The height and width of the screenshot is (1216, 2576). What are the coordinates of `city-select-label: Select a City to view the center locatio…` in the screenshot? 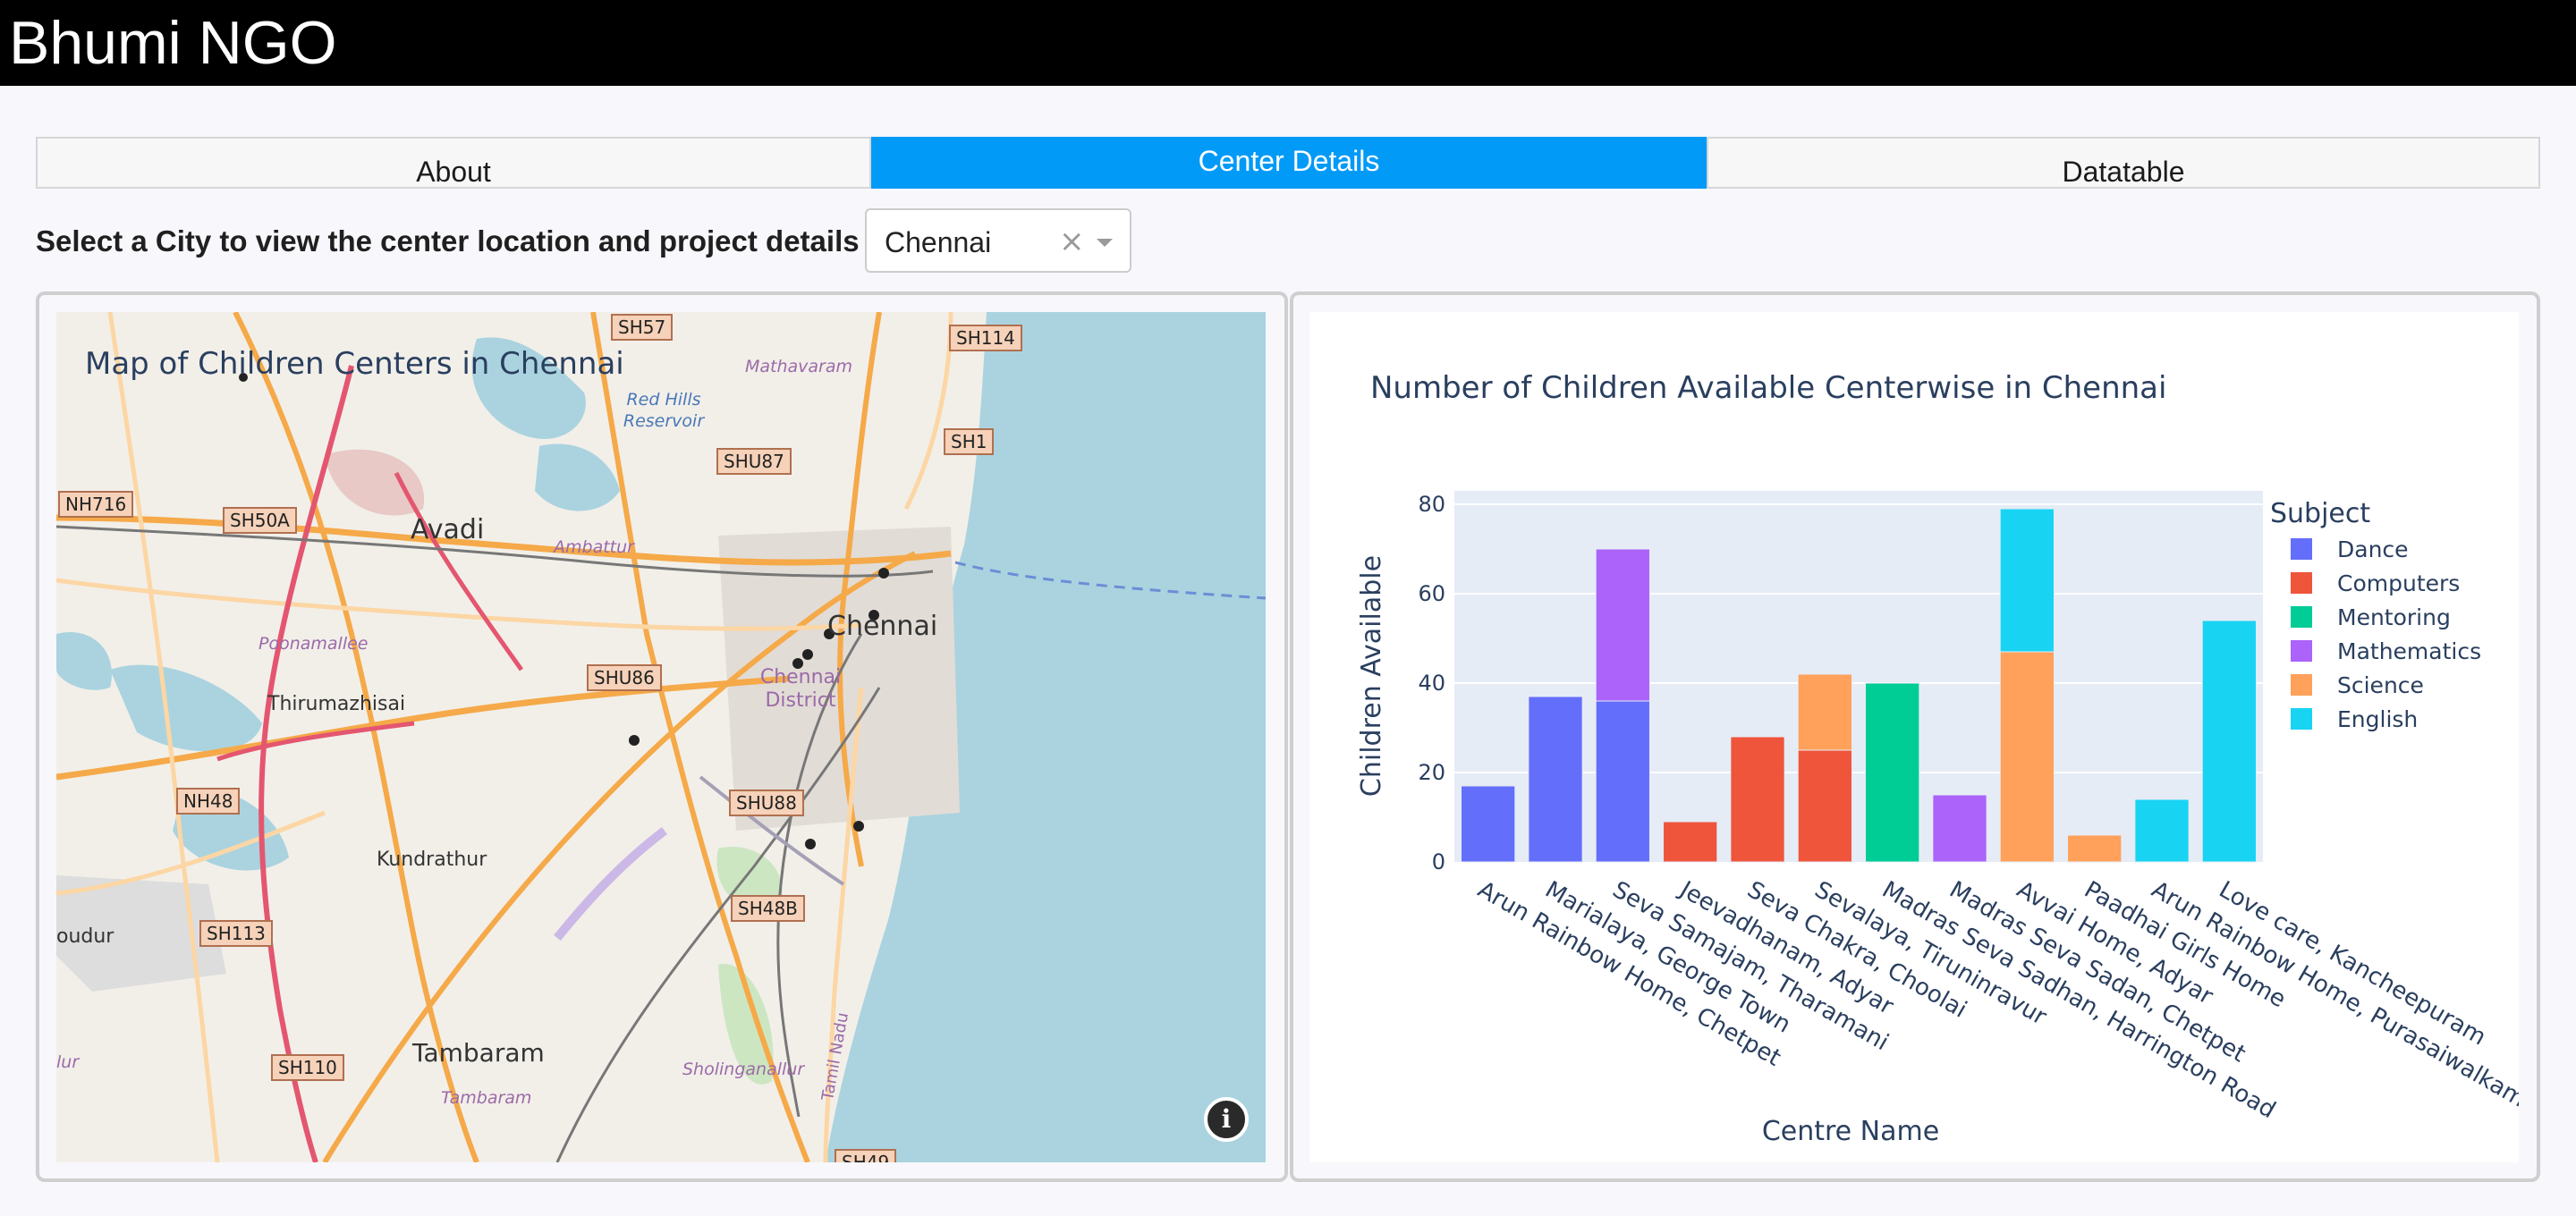 It's located at (448, 241).